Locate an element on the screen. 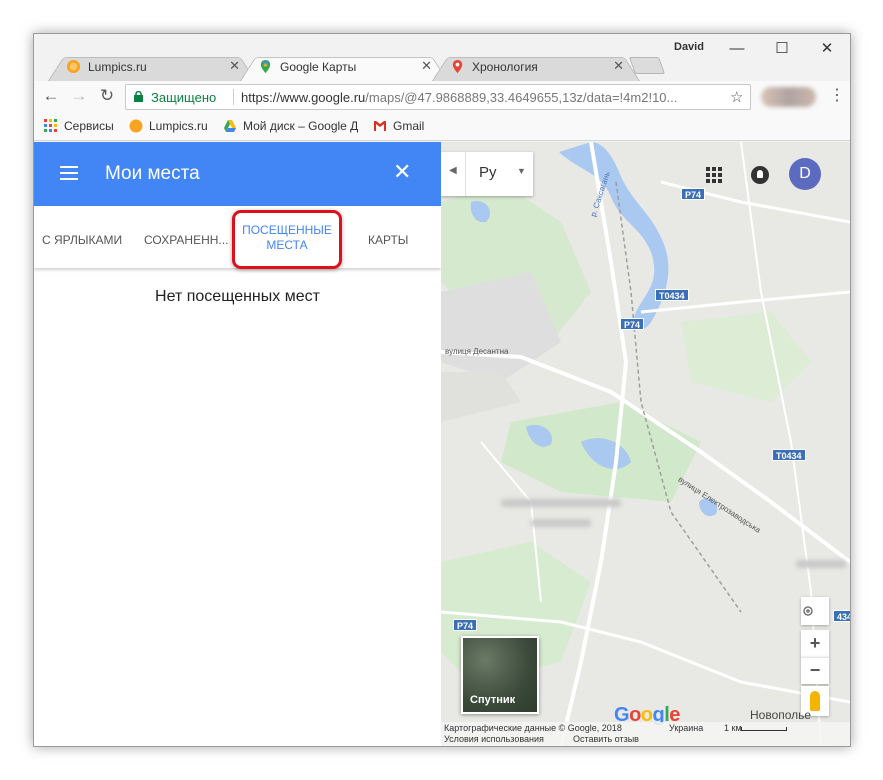 This screenshot has height=780, width=883. tab-lumpics: Lumpics.ru ✕ is located at coordinates (152, 66).